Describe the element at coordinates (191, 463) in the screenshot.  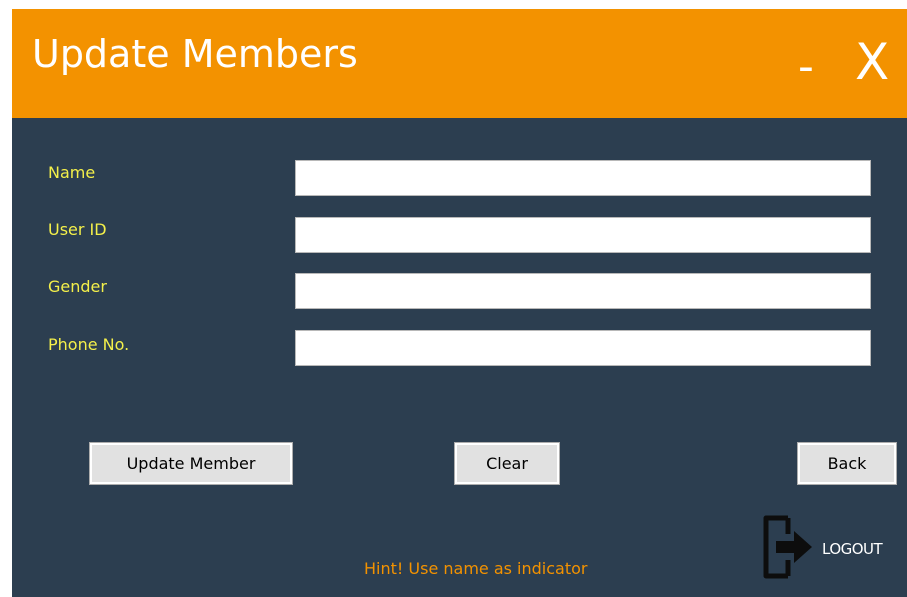
I see `update-member-button: Update Member` at that location.